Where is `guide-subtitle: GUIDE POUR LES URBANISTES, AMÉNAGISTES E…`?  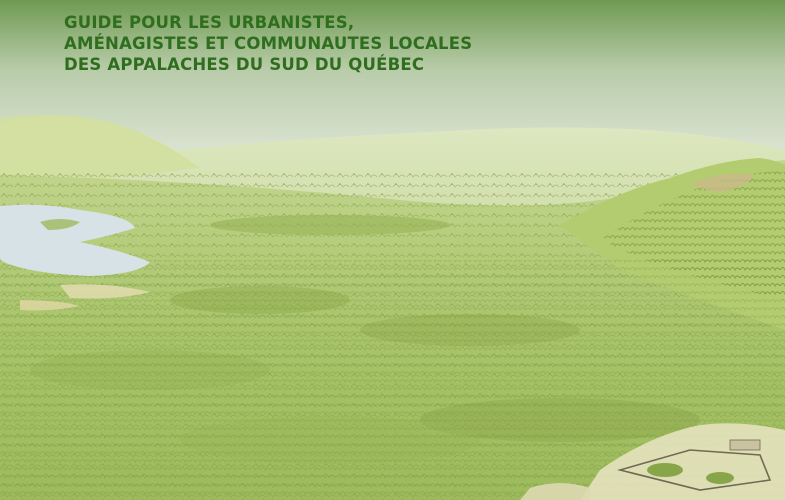
guide-subtitle: GUIDE POUR LES URBANISTES, AMÉNAGISTES E… is located at coordinates (324, 43).